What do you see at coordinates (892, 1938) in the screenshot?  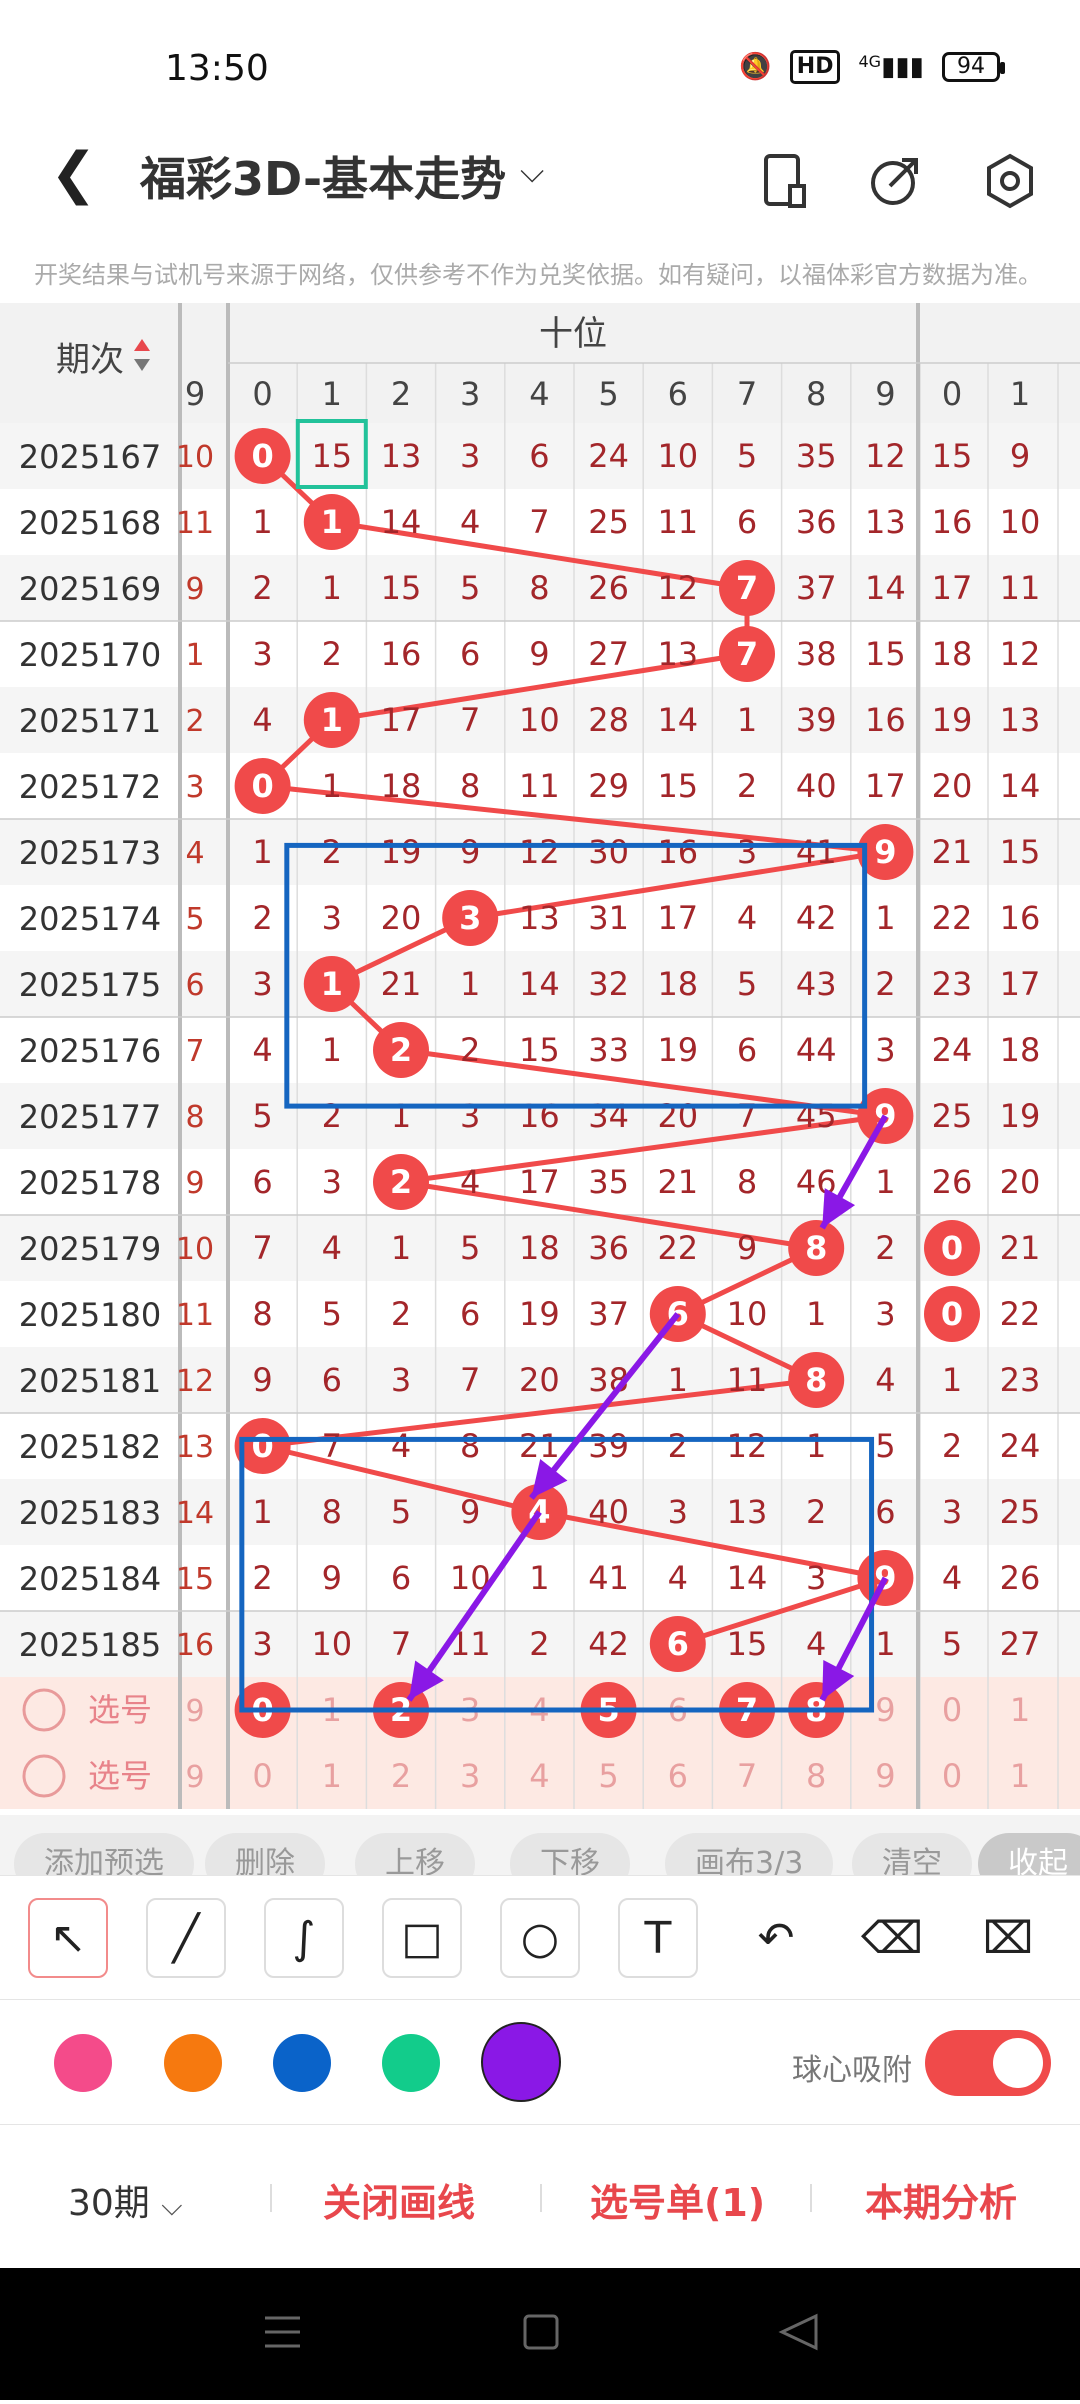 I see `eraser-icon: ⌫` at bounding box center [892, 1938].